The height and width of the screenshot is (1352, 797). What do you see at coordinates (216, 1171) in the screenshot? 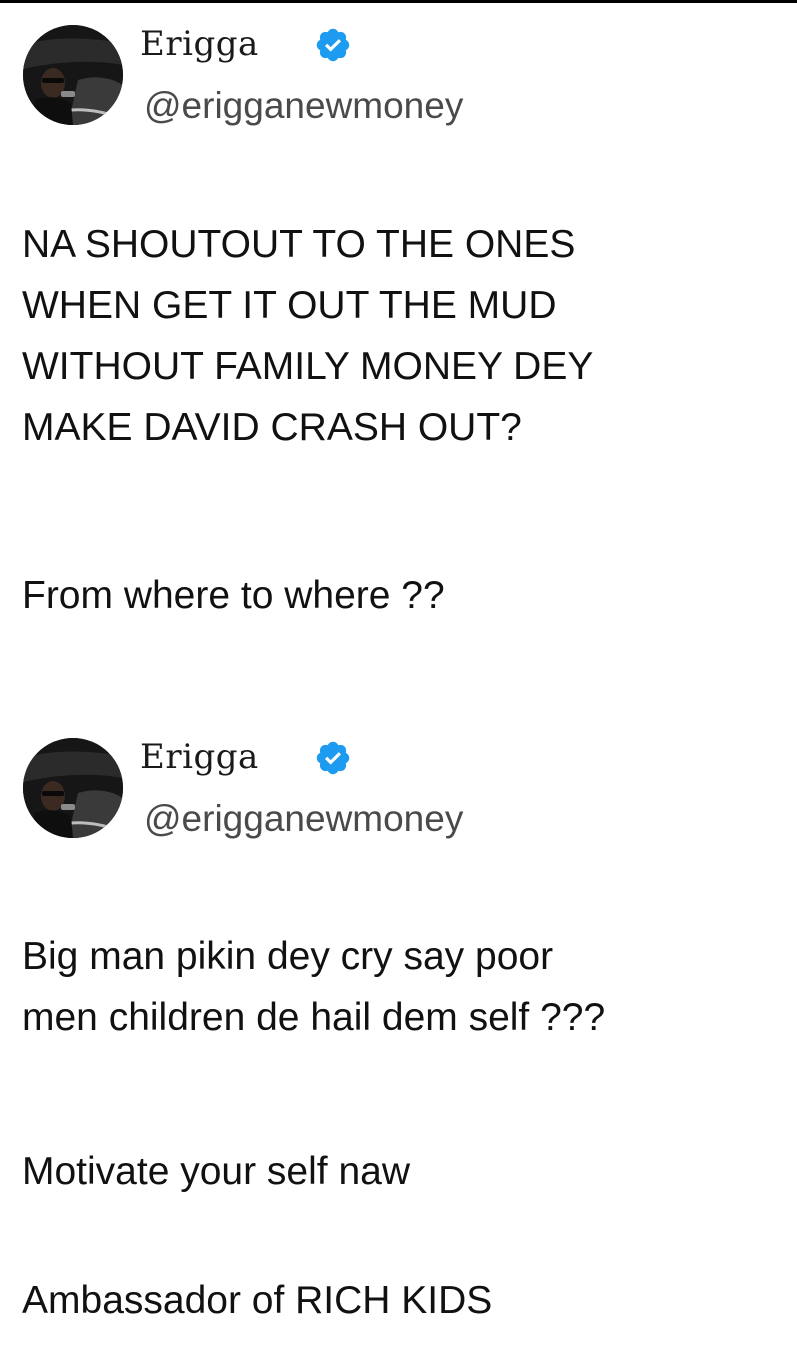
I see `tweet-text-line: Motivate your self naw` at bounding box center [216, 1171].